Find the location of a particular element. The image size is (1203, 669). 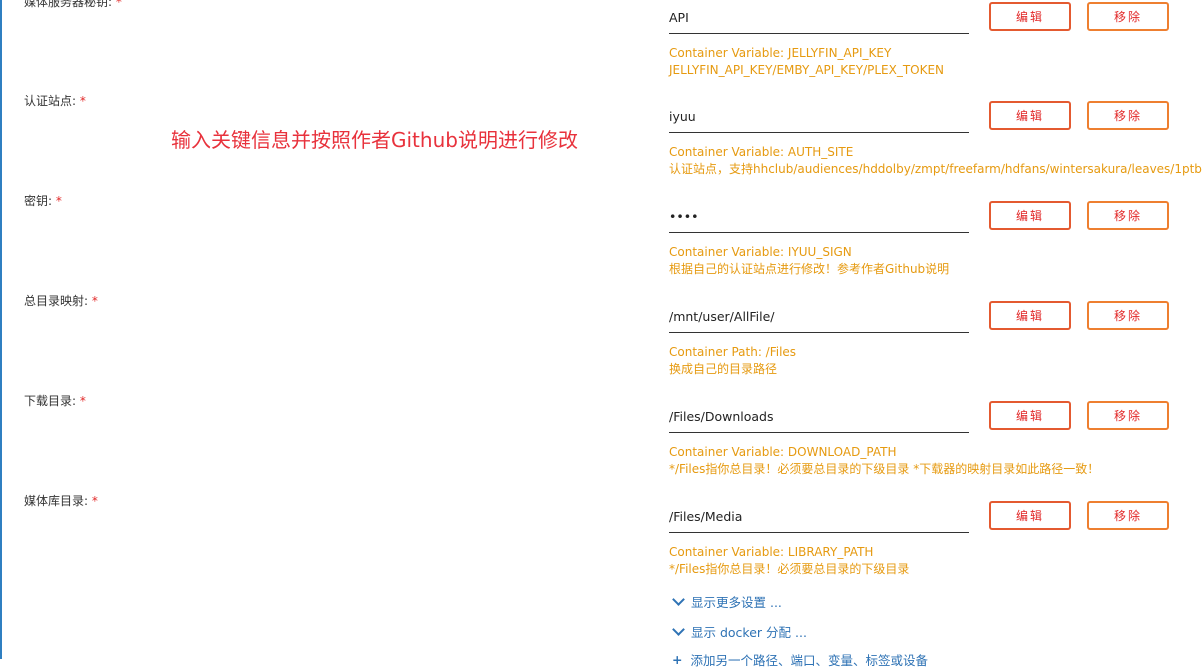

label-secret-key: 密钥: * is located at coordinates (43, 201).